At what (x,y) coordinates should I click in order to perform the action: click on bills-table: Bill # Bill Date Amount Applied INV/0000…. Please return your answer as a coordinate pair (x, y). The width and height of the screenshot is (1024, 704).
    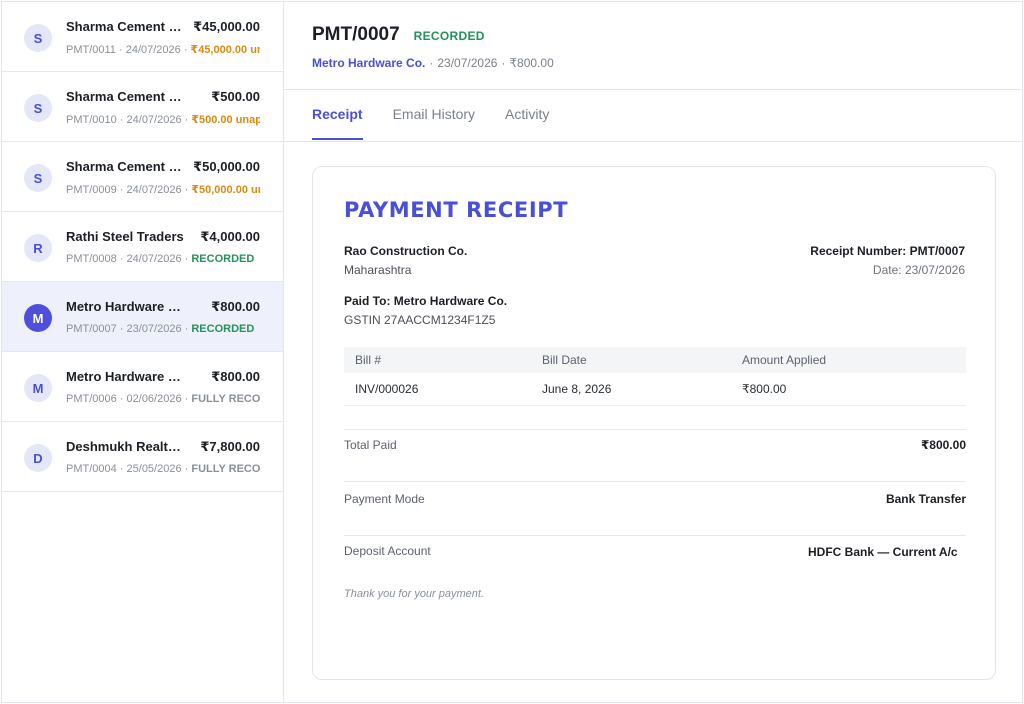
    Looking at the image, I should click on (655, 376).